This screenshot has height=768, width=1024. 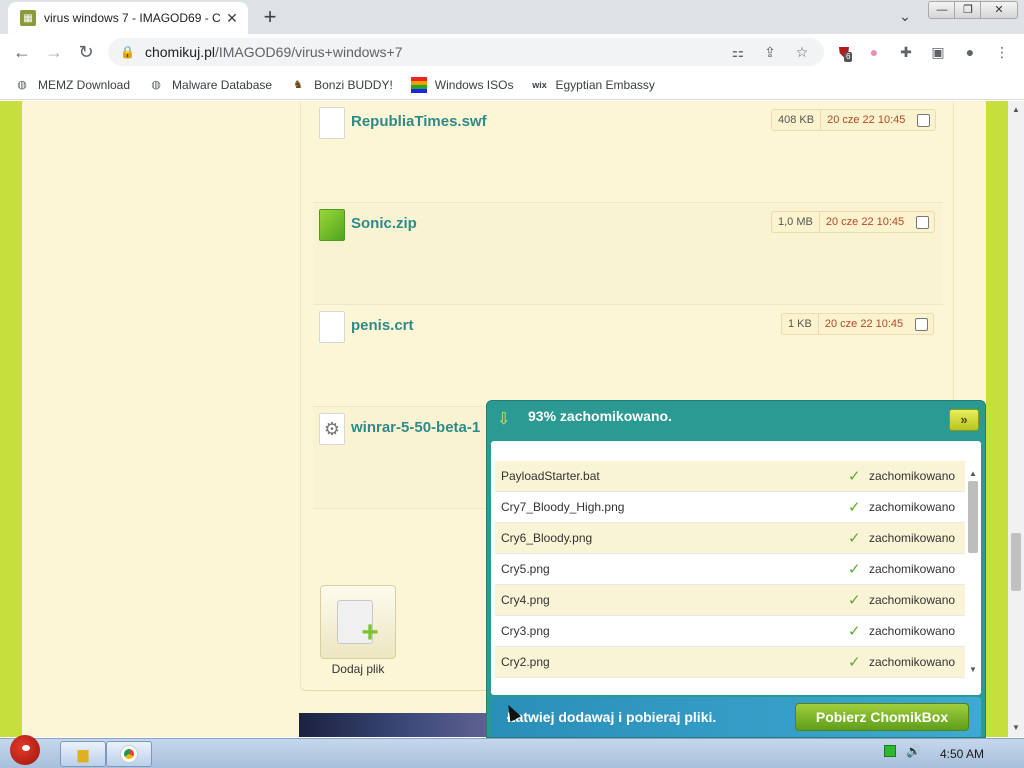 What do you see at coordinates (382, 325) in the screenshot?
I see `file-name-link: penis.crt` at bounding box center [382, 325].